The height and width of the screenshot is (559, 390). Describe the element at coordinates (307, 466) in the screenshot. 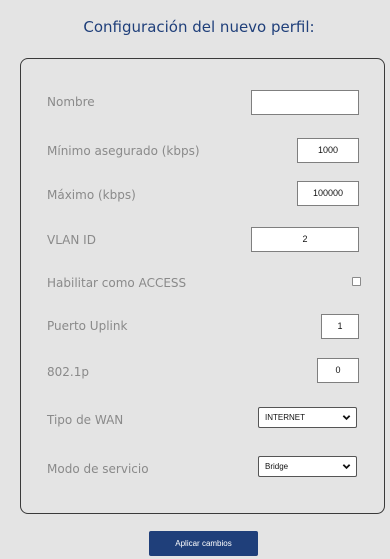

I see `modo-servicio-select: Bridge` at that location.